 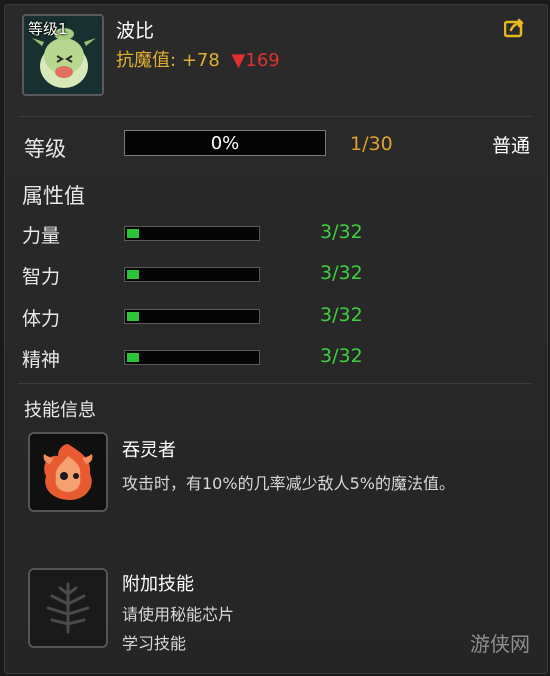 I want to click on extra-skill-slot, so click(x=68, y=608).